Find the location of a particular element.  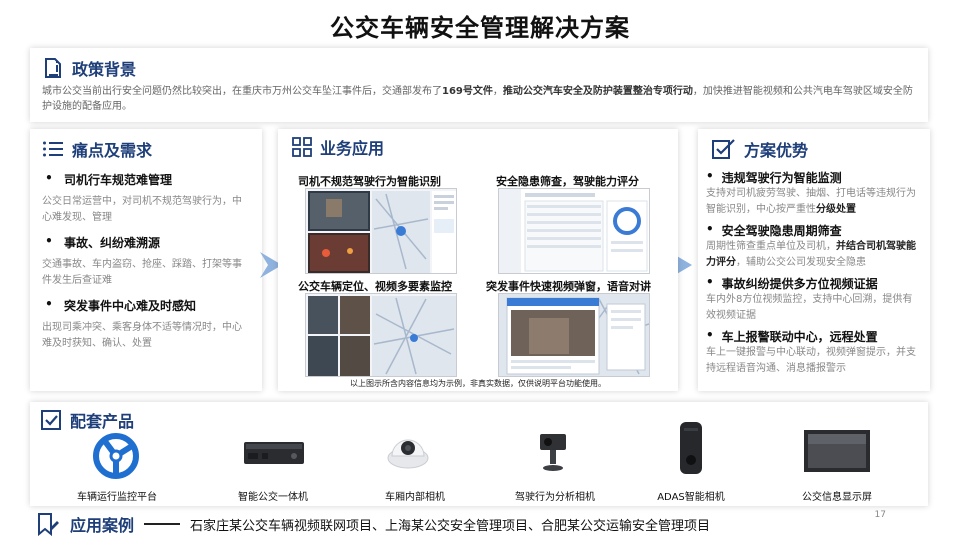

product-label: 车厢内部相机 is located at coordinates (415, 497).